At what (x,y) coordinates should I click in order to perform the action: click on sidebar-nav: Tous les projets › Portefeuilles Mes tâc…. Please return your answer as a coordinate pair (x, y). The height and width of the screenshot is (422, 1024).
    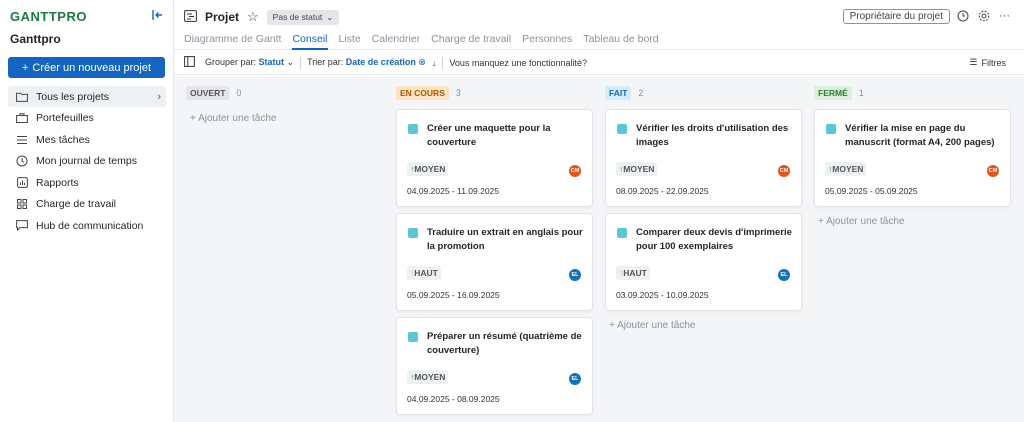
    Looking at the image, I should click on (87, 161).